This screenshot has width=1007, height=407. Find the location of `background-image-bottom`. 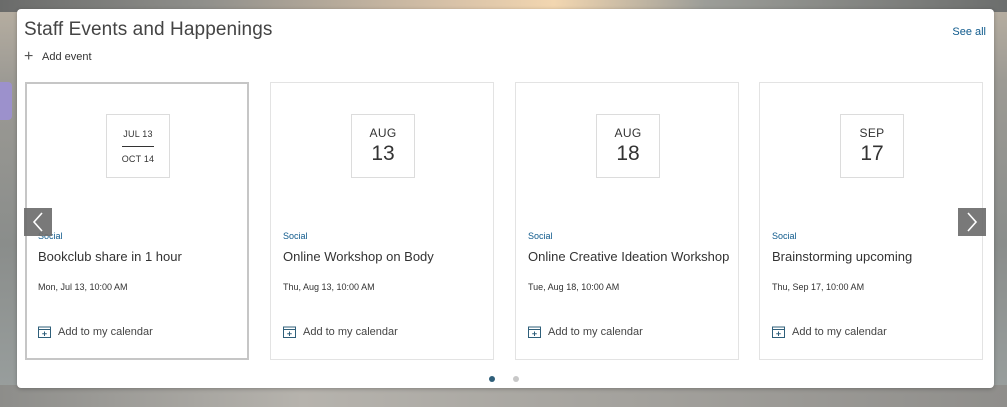

background-image-bottom is located at coordinates (503, 396).